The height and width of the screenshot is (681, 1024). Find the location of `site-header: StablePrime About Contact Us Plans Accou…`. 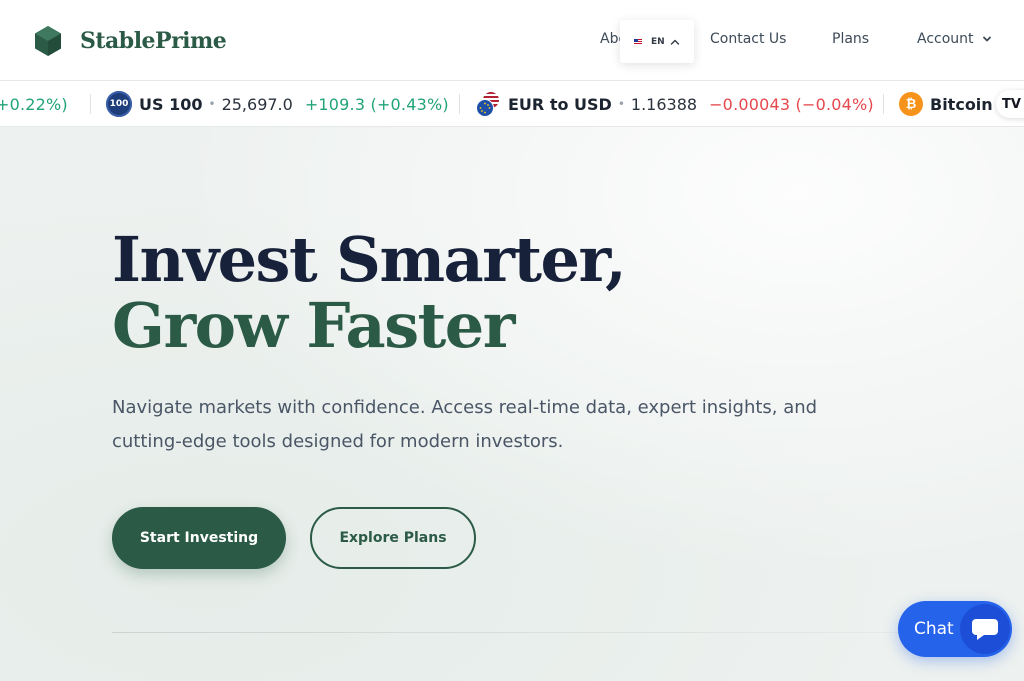

site-header: StablePrime About Contact Us Plans Accou… is located at coordinates (512, 40).